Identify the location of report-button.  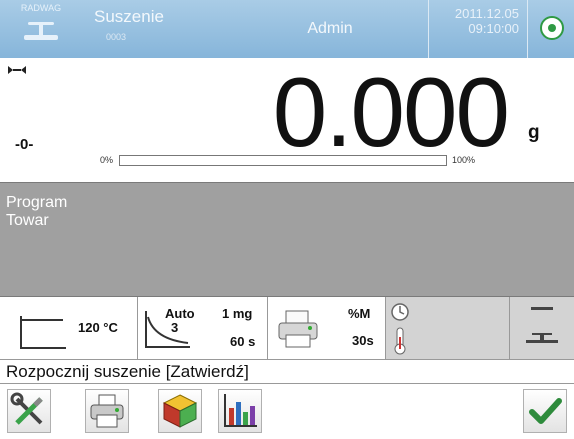
(240, 411).